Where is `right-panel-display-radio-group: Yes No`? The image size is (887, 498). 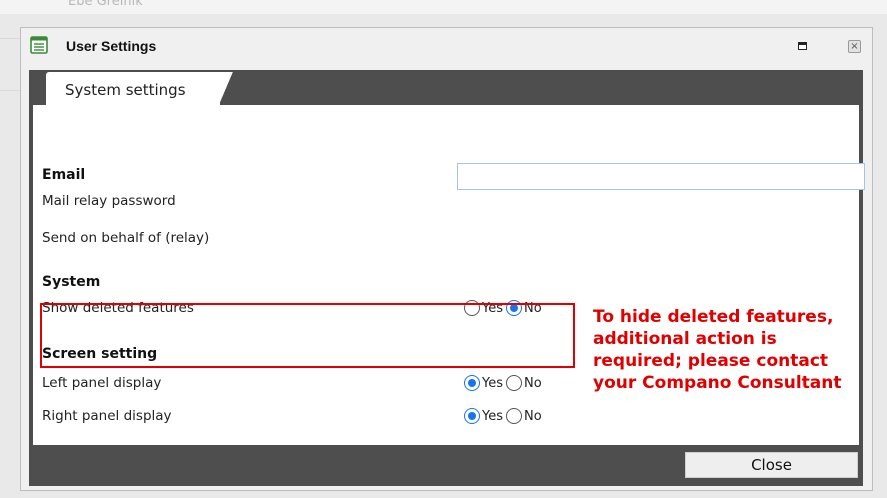 right-panel-display-radio-group: Yes No is located at coordinates (504, 416).